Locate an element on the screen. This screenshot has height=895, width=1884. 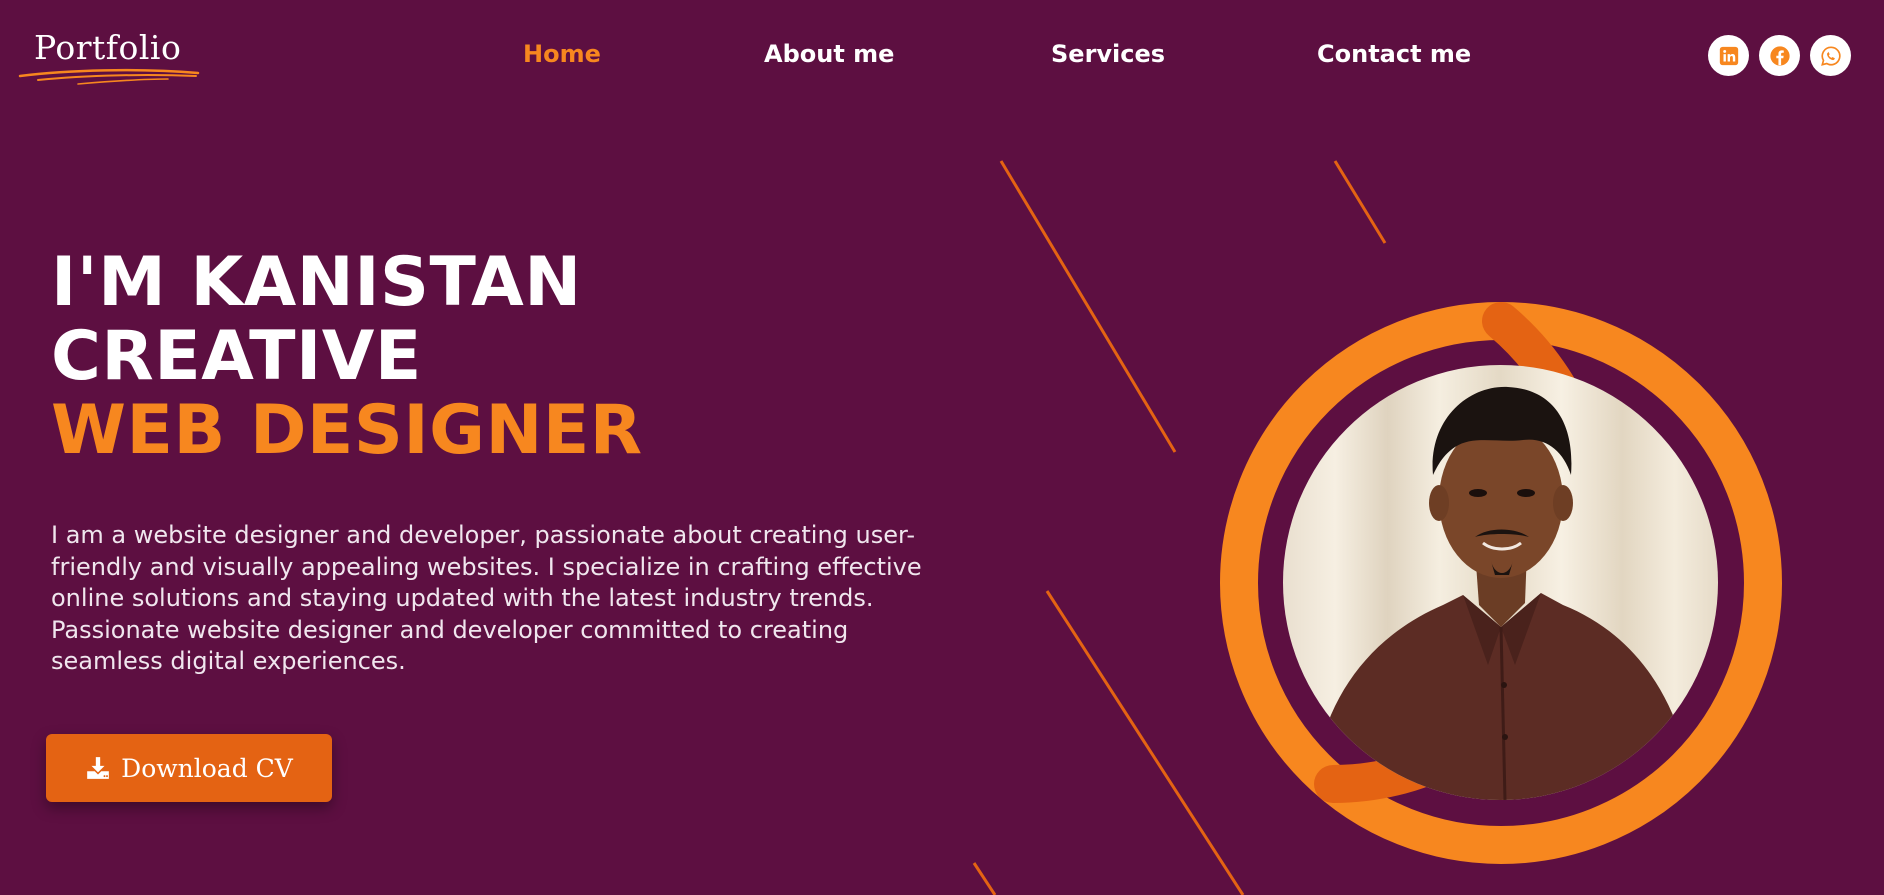
facebook-icon is located at coordinates (1779, 55).